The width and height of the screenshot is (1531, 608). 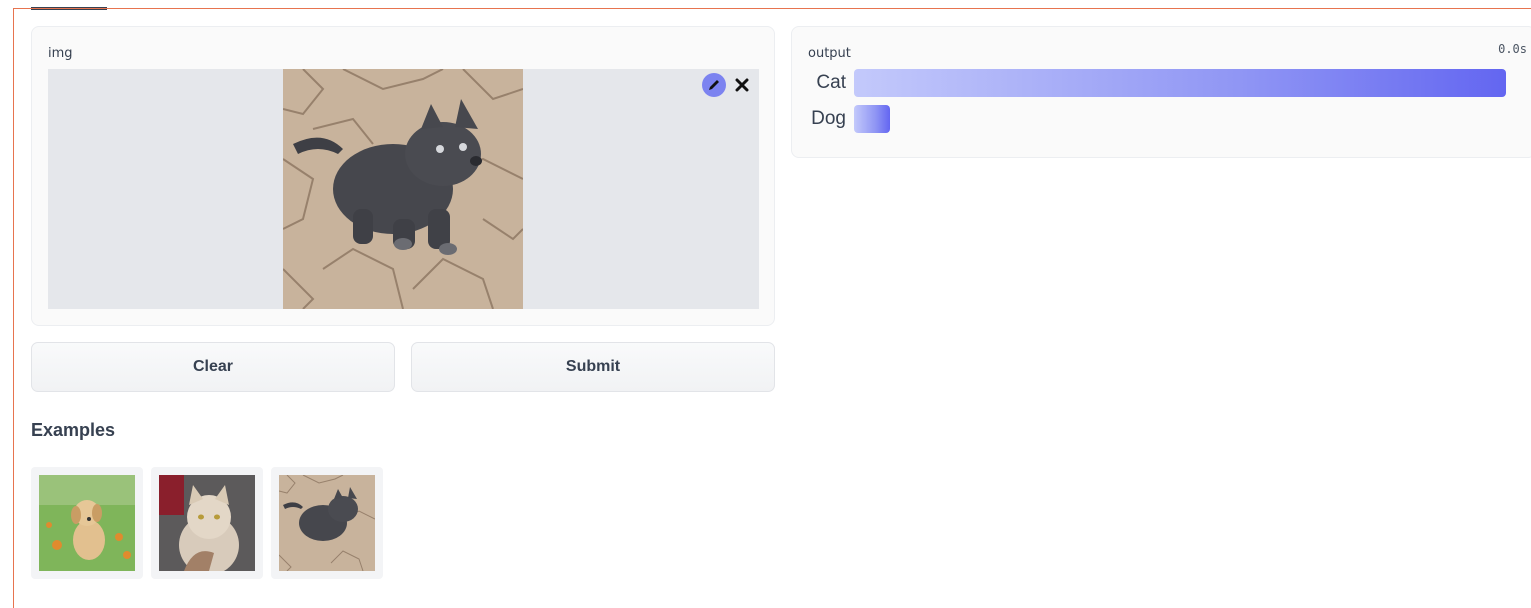 I want to click on elapsed-timer: 0.0s, so click(x=1512, y=49).